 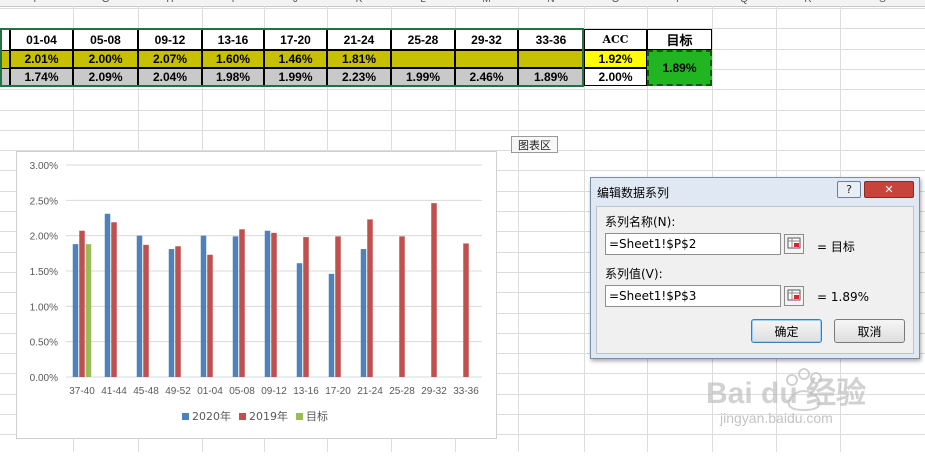 I want to click on acc-header-cell: ACC, so click(x=615, y=39).